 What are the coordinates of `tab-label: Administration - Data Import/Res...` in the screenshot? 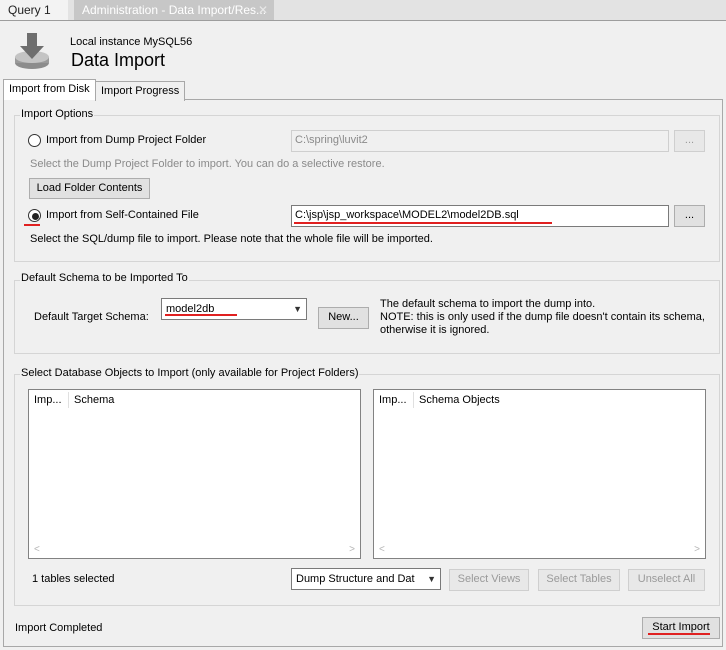 It's located at (174, 10).